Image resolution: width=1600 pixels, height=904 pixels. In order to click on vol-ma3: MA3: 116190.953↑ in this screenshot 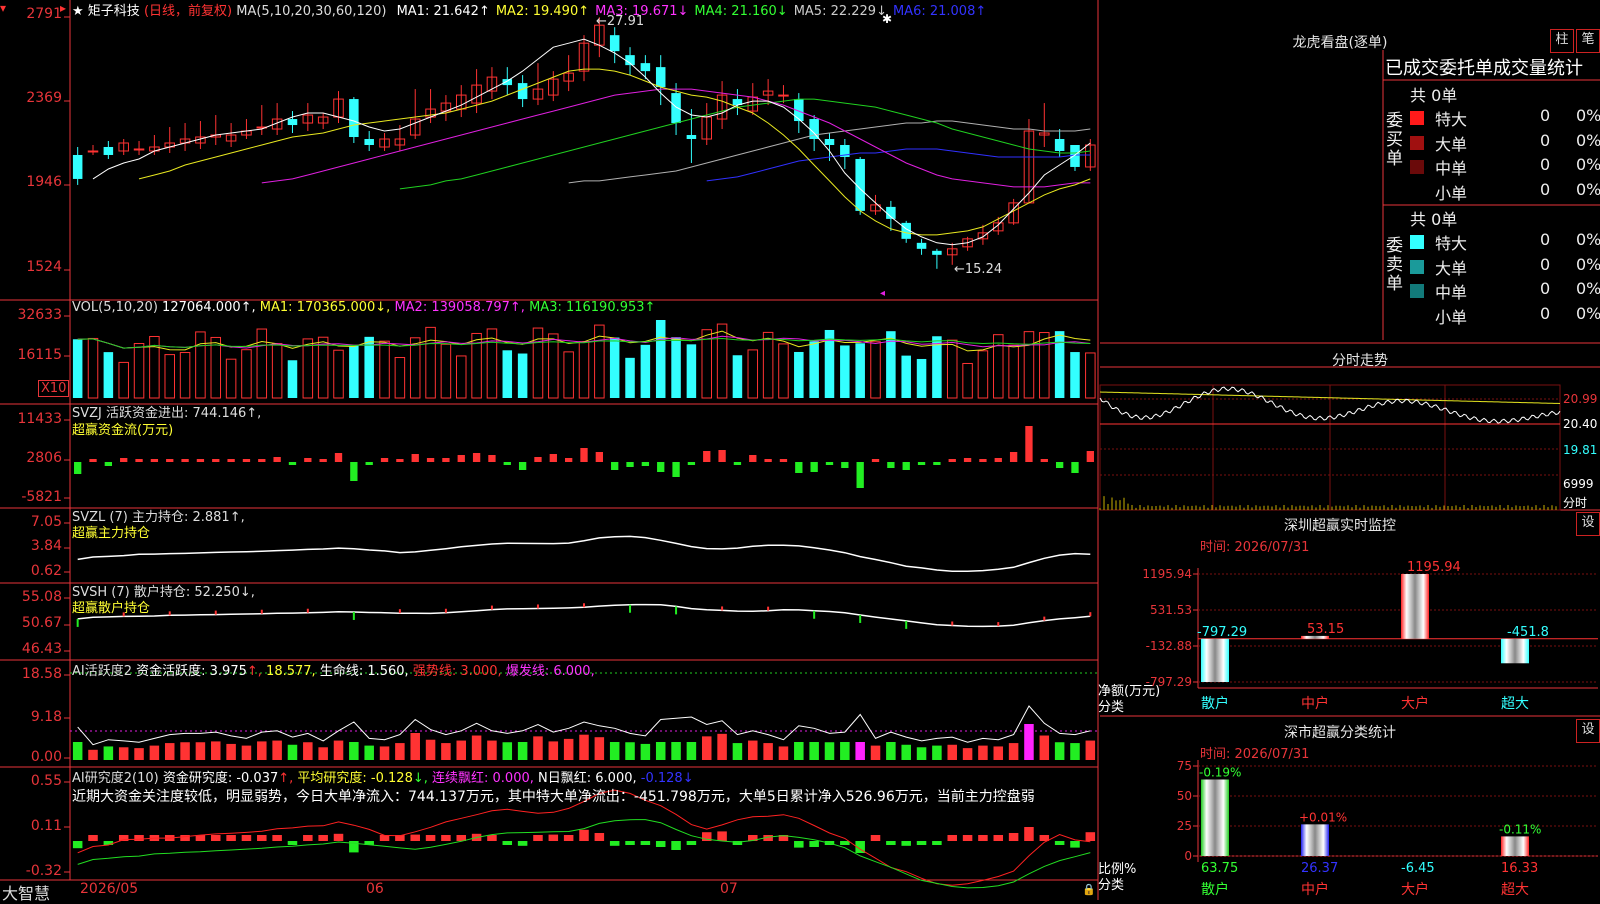, I will do `click(592, 307)`.